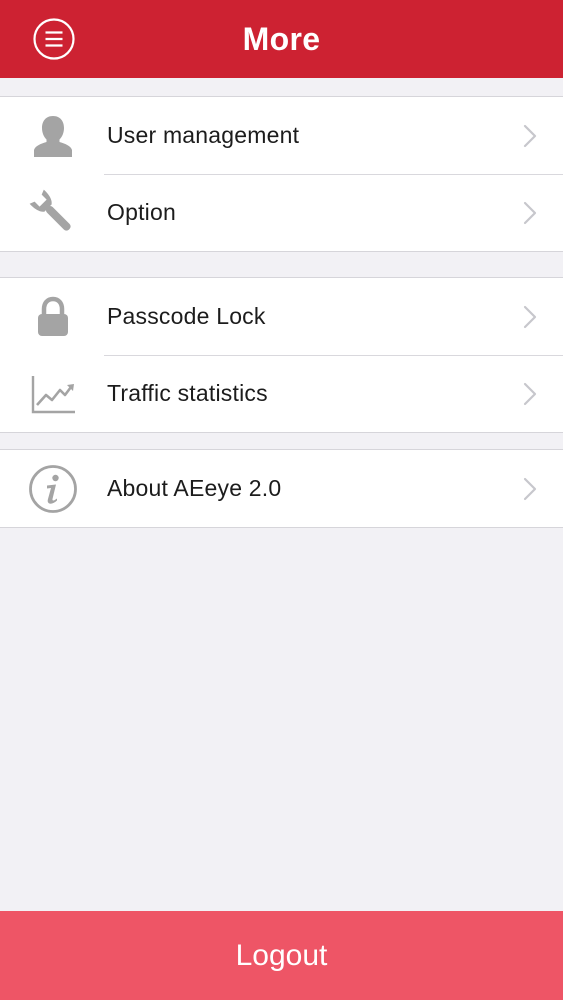  Describe the element at coordinates (53, 489) in the screenshot. I see `info-circle-icon` at that location.